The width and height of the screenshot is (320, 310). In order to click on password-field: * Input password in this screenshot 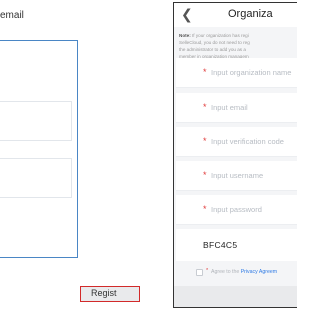, I will do `click(236, 210)`.